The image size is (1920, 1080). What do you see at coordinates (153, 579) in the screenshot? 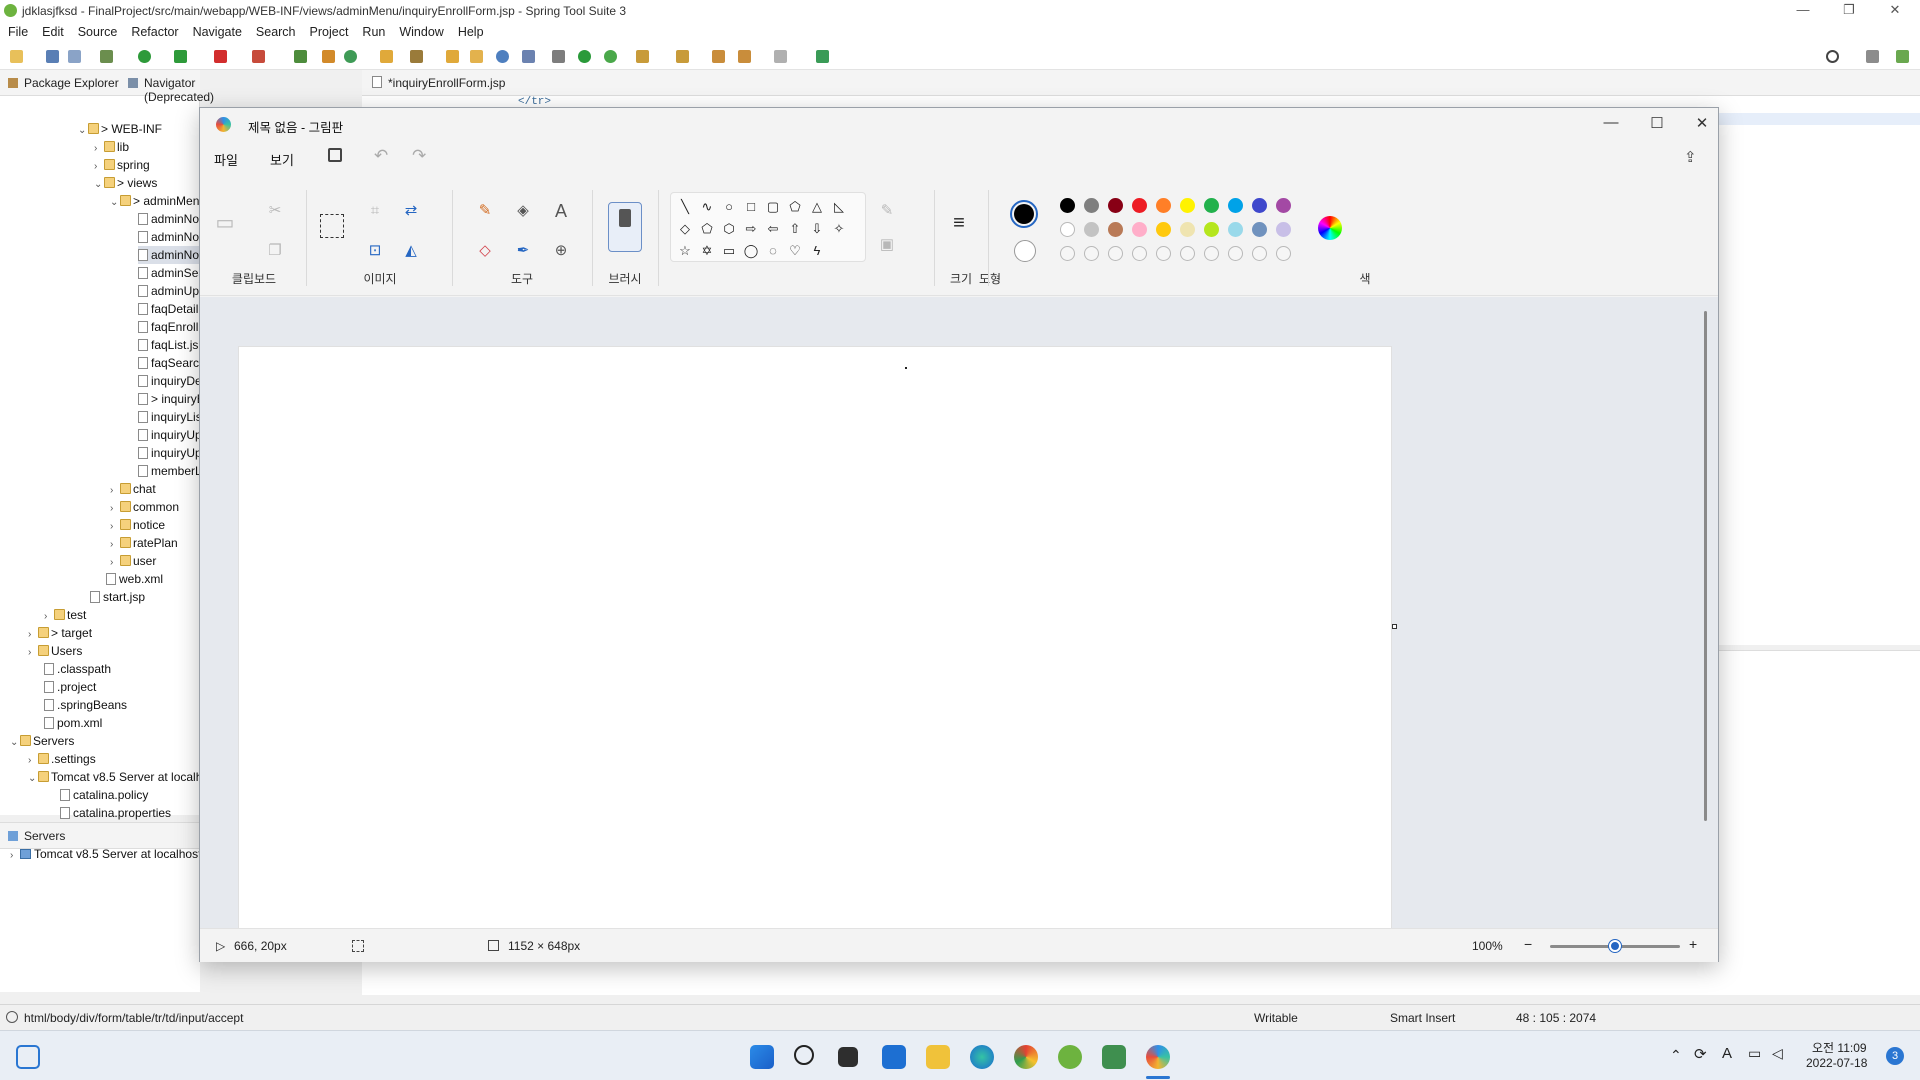
I see `tree-item: web.xml` at bounding box center [153, 579].